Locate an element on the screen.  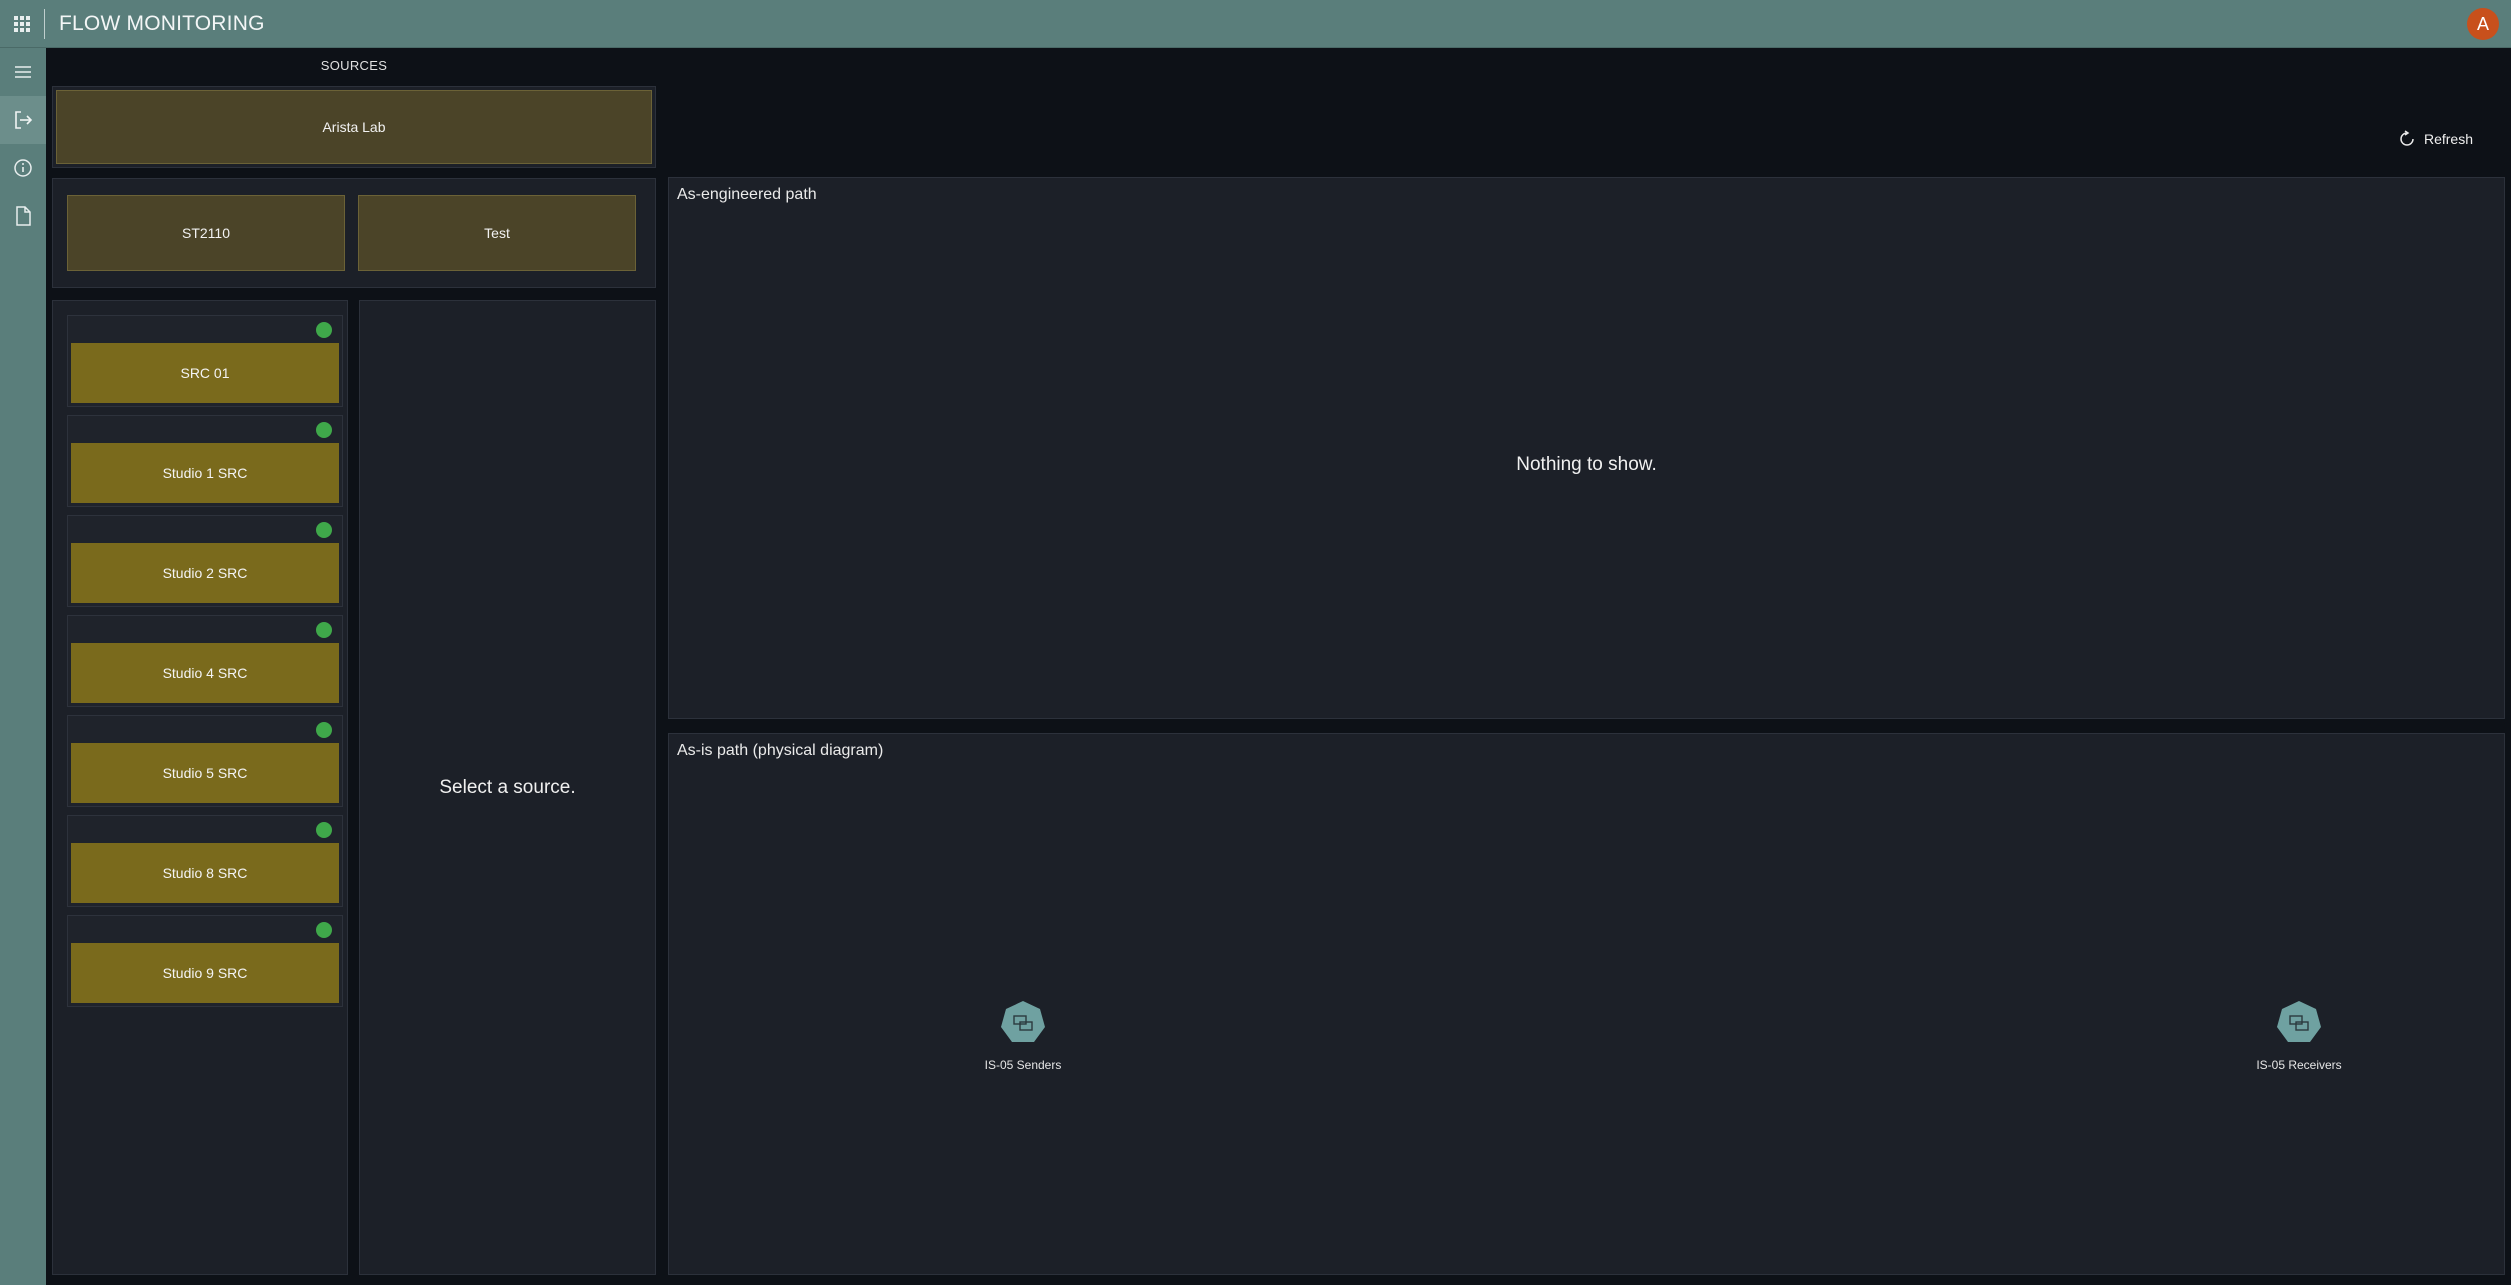
list-item: Studio 8 SRC is located at coordinates (205, 861).